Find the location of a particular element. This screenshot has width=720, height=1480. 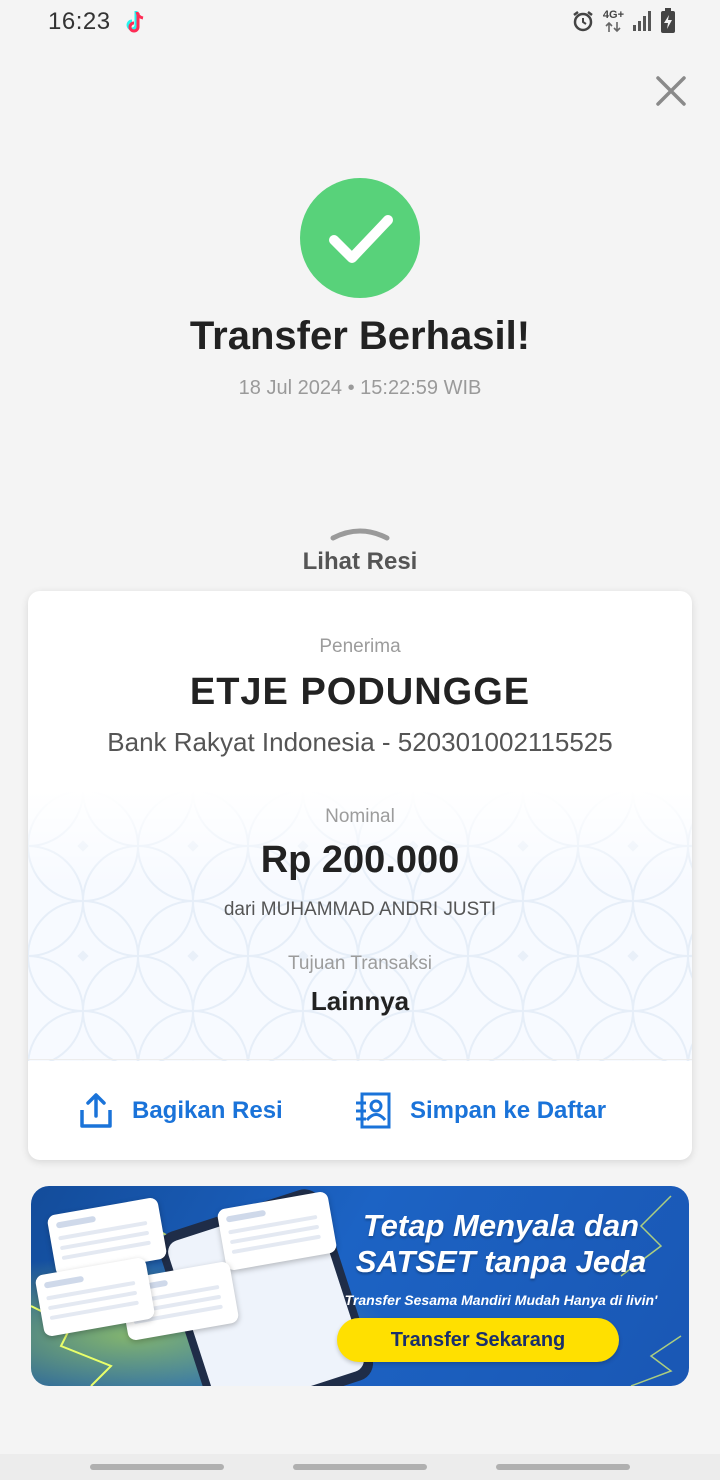

share-receipt-label: Bagikan Resi is located at coordinates (207, 1110).